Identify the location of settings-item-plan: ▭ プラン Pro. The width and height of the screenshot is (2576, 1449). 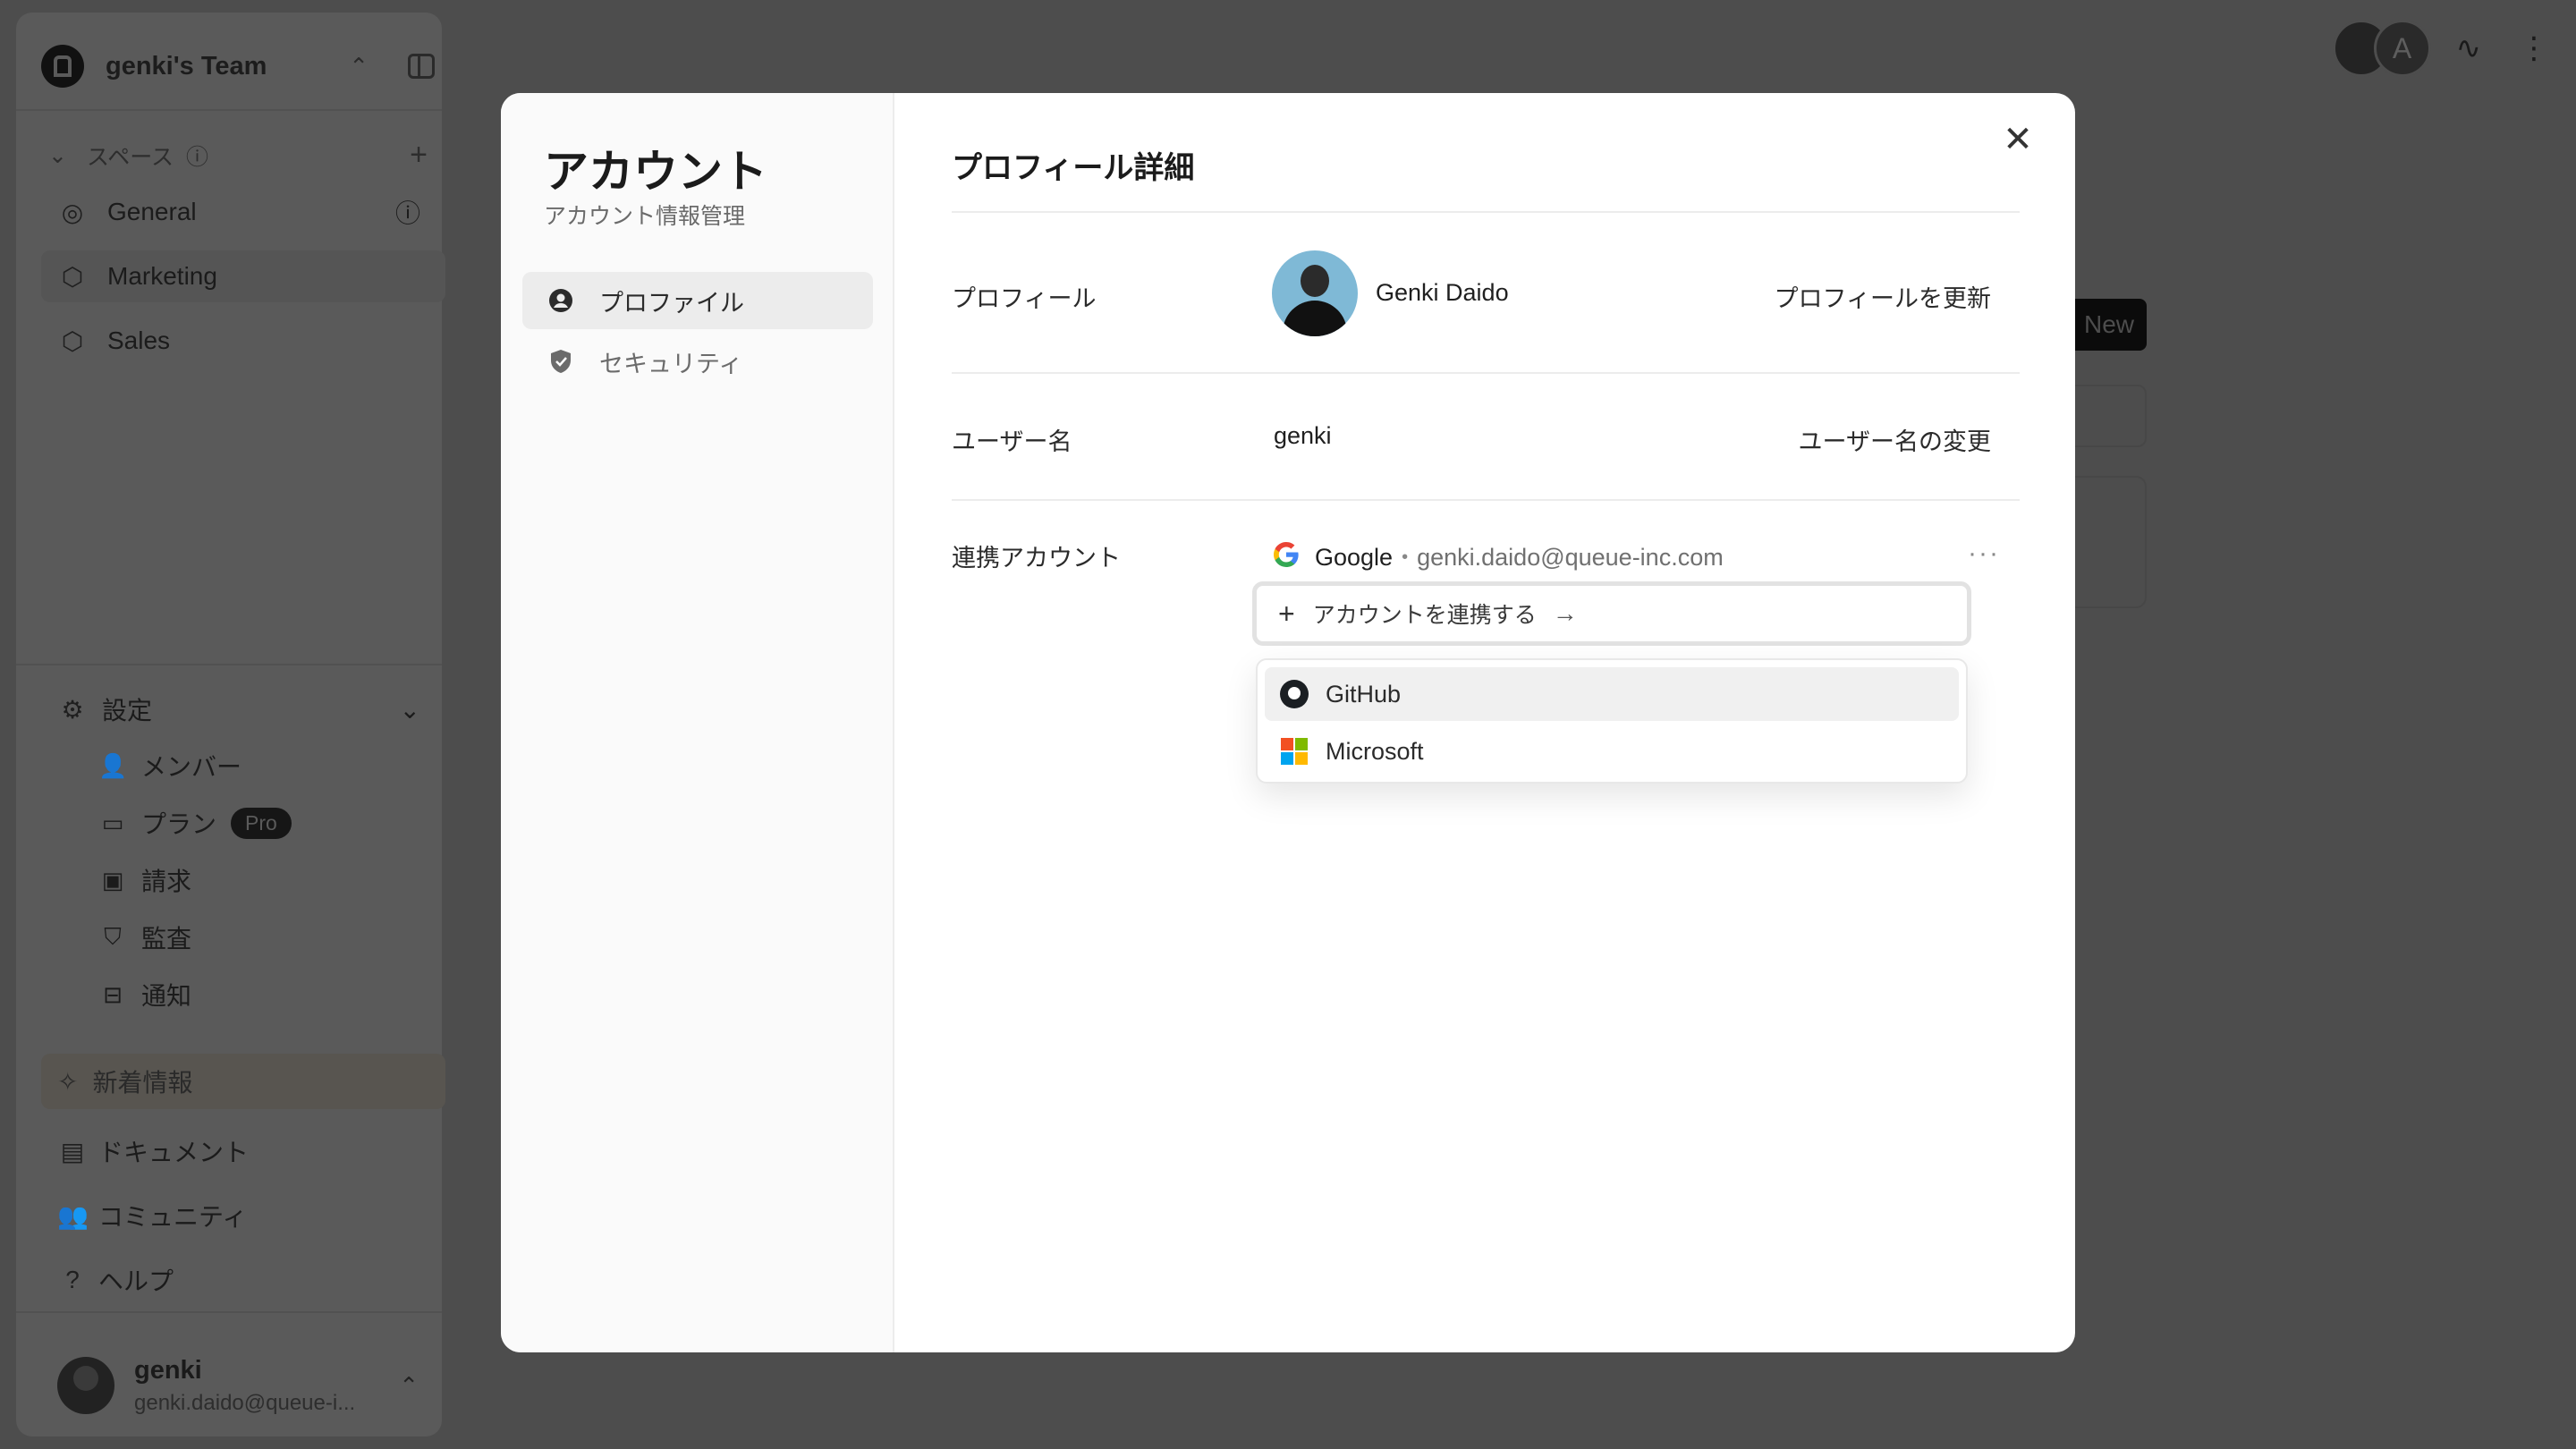
(195, 823).